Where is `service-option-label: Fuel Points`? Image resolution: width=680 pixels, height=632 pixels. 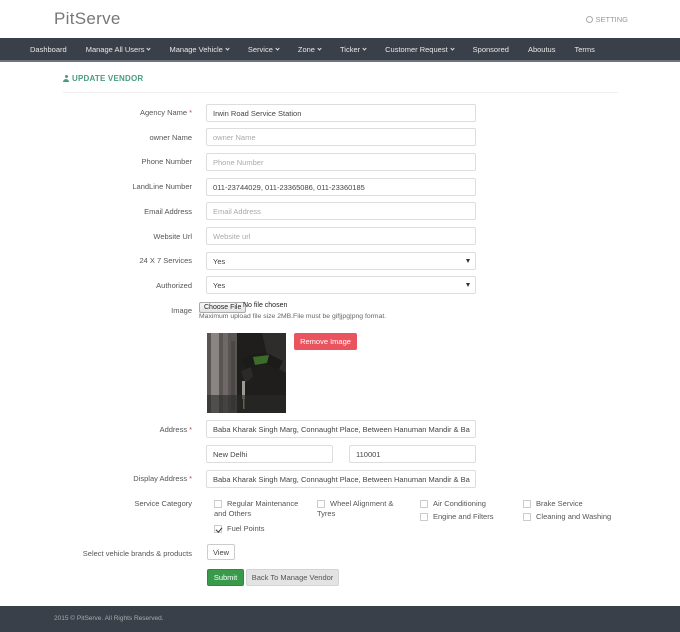 service-option-label: Fuel Points is located at coordinates (246, 528).